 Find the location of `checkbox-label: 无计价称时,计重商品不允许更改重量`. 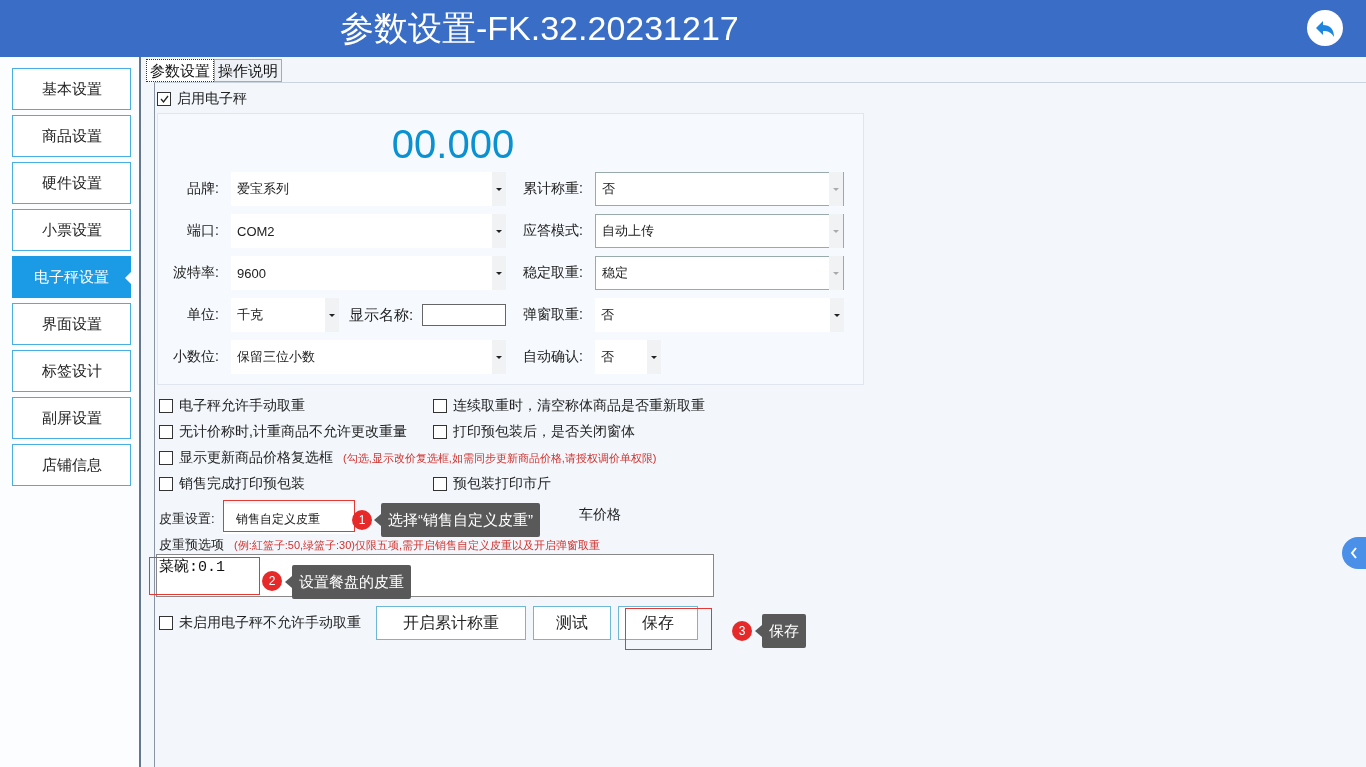

checkbox-label: 无计价称时,计重商品不允许更改重量 is located at coordinates (293, 432).